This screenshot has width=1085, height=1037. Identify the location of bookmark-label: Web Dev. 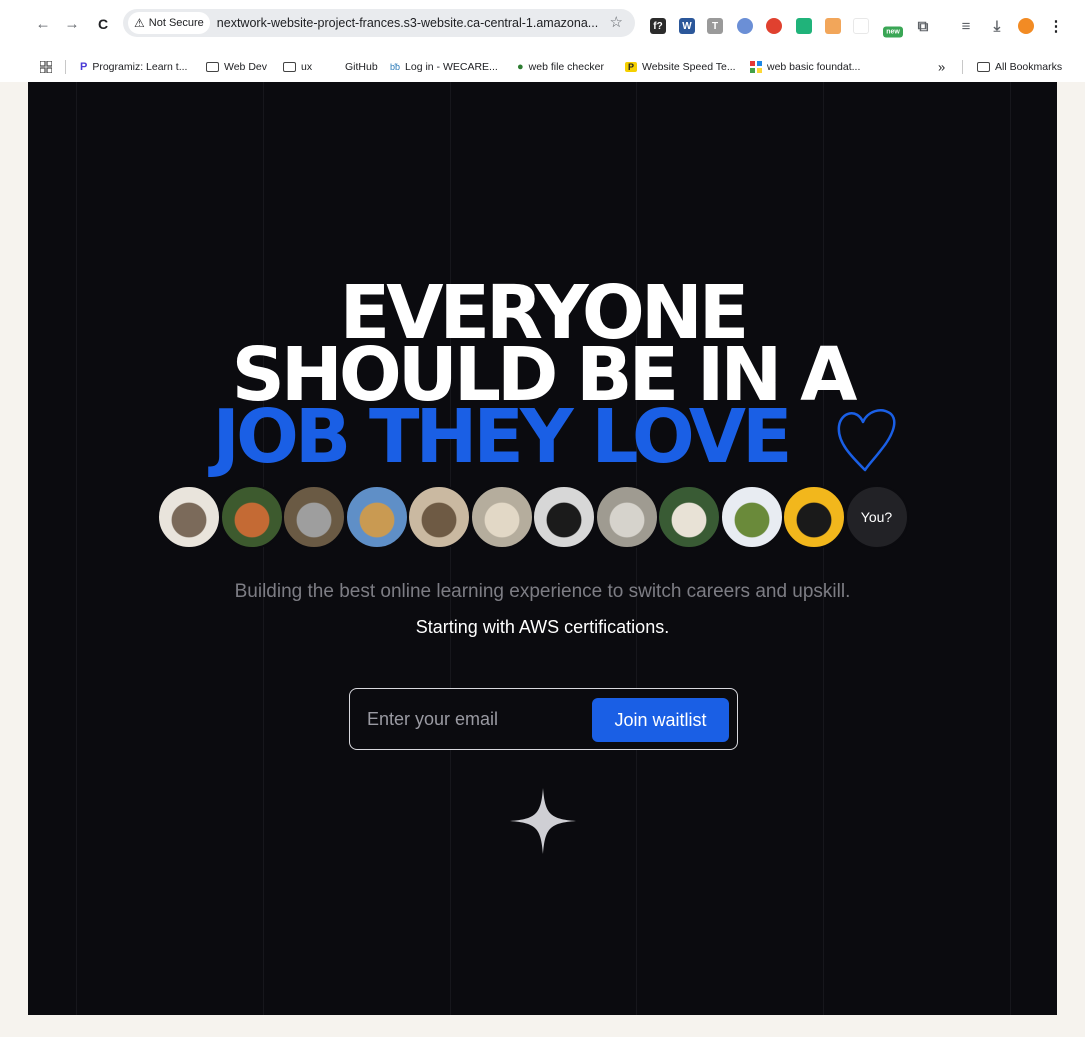
(245, 67).